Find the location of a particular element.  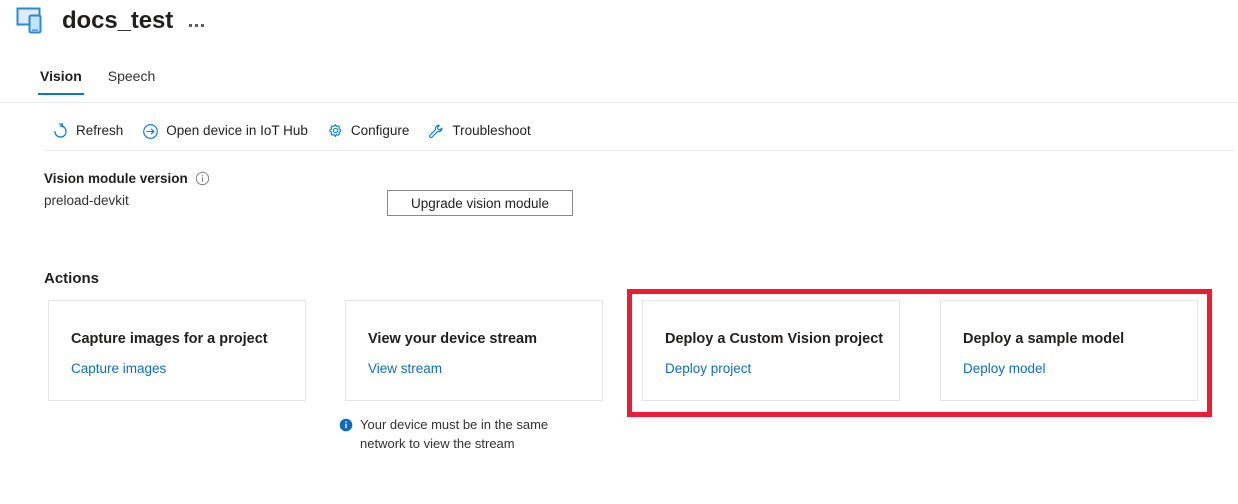

gear-icon is located at coordinates (335, 130).